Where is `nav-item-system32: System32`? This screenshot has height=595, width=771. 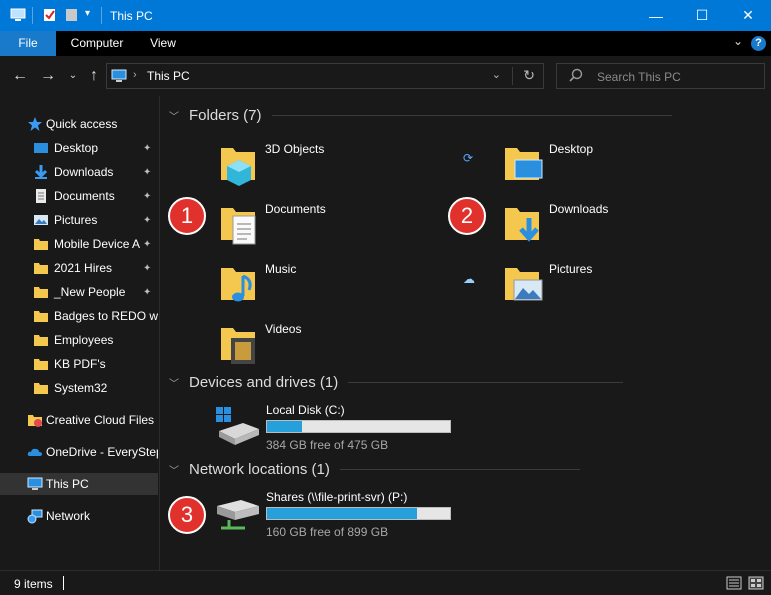
nav-item-system32: System32 is located at coordinates (79, 388).